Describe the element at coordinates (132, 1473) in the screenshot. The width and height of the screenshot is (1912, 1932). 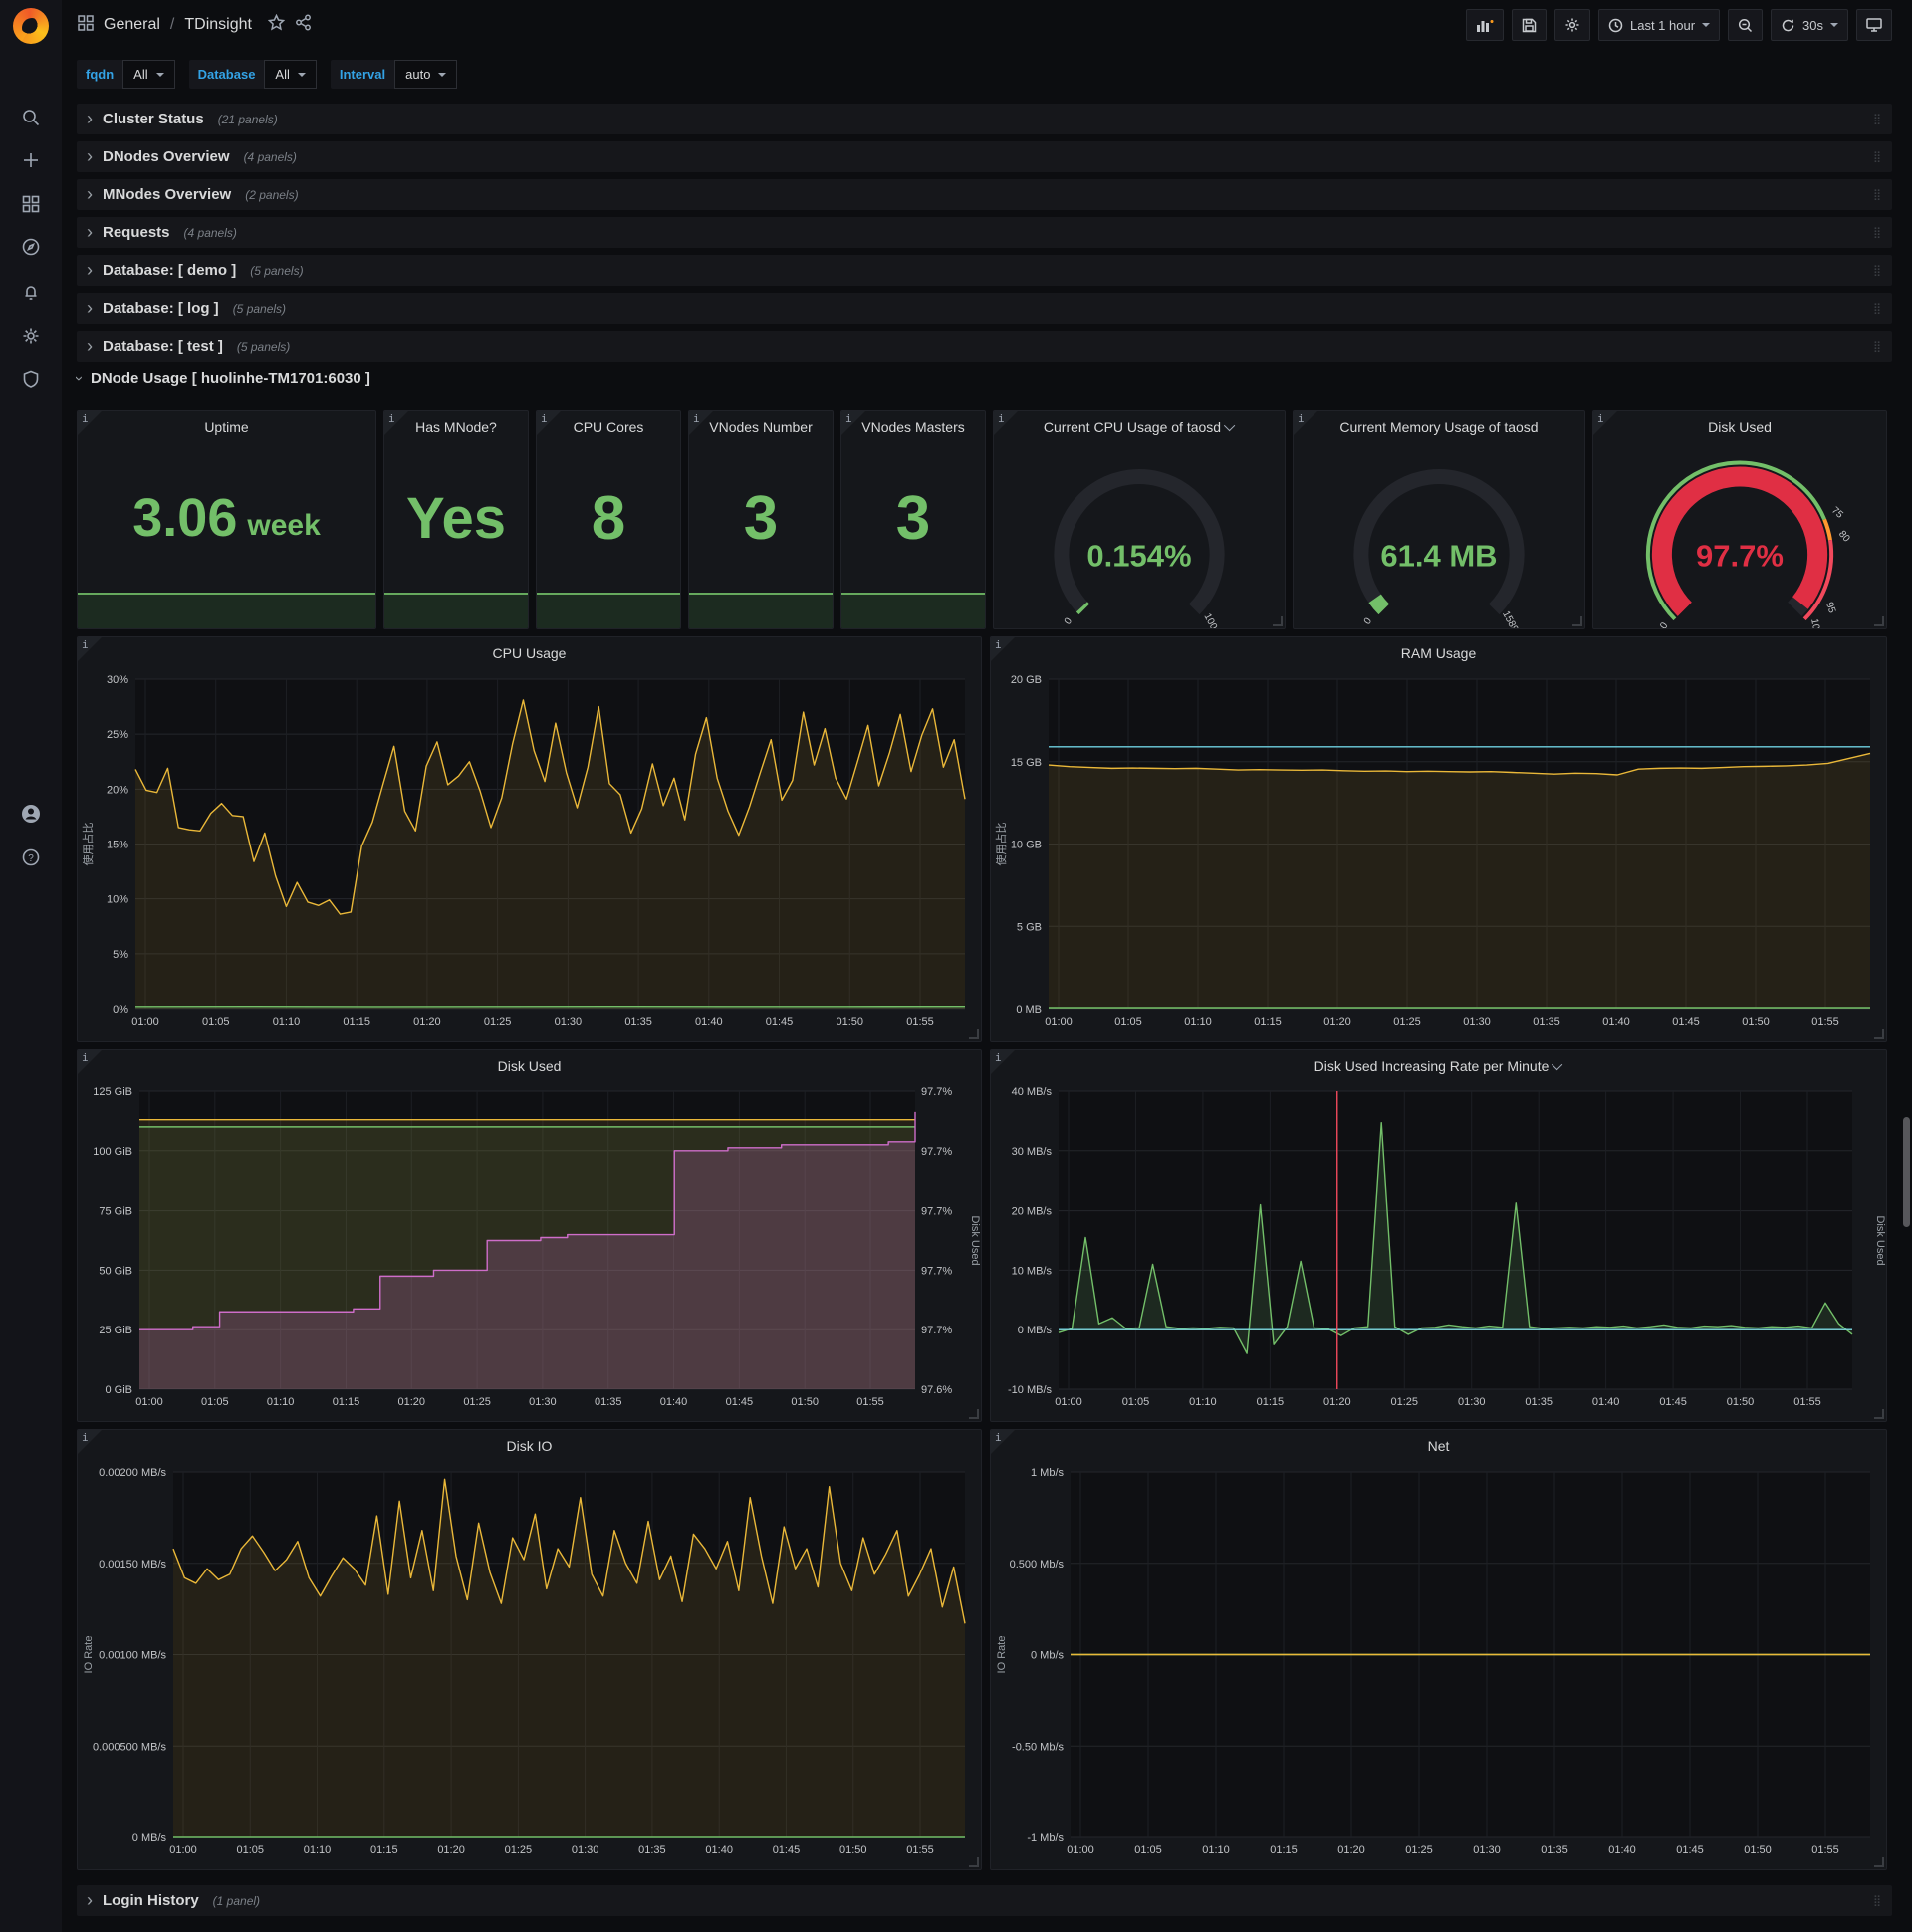
I see `svg-text: 0.00200 MB/s` at that location.